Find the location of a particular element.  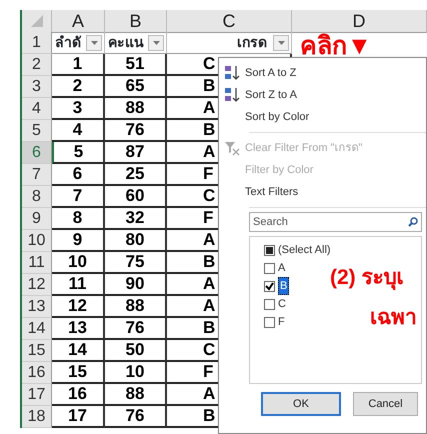

table-cell-text: 9 is located at coordinates (77, 240).